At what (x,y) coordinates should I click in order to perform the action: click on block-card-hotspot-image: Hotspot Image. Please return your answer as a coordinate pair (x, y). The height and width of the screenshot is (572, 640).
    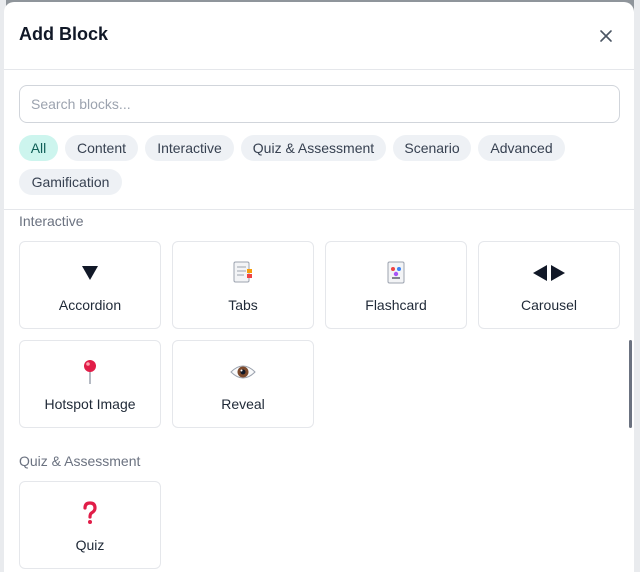
    Looking at the image, I should click on (90, 384).